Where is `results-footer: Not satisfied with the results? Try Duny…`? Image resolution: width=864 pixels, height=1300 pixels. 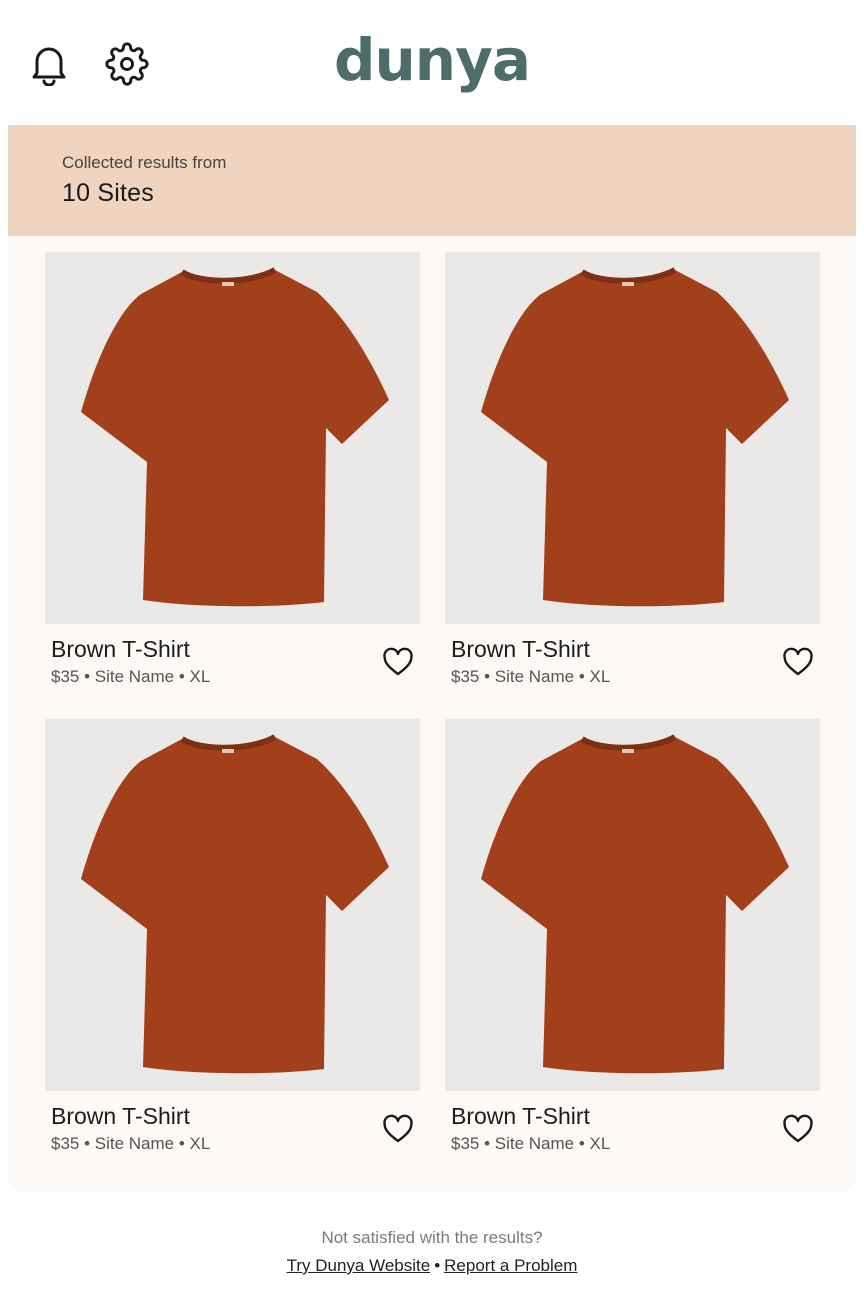
results-footer: Not satisfied with the results? Try Duny… is located at coordinates (432, 1252).